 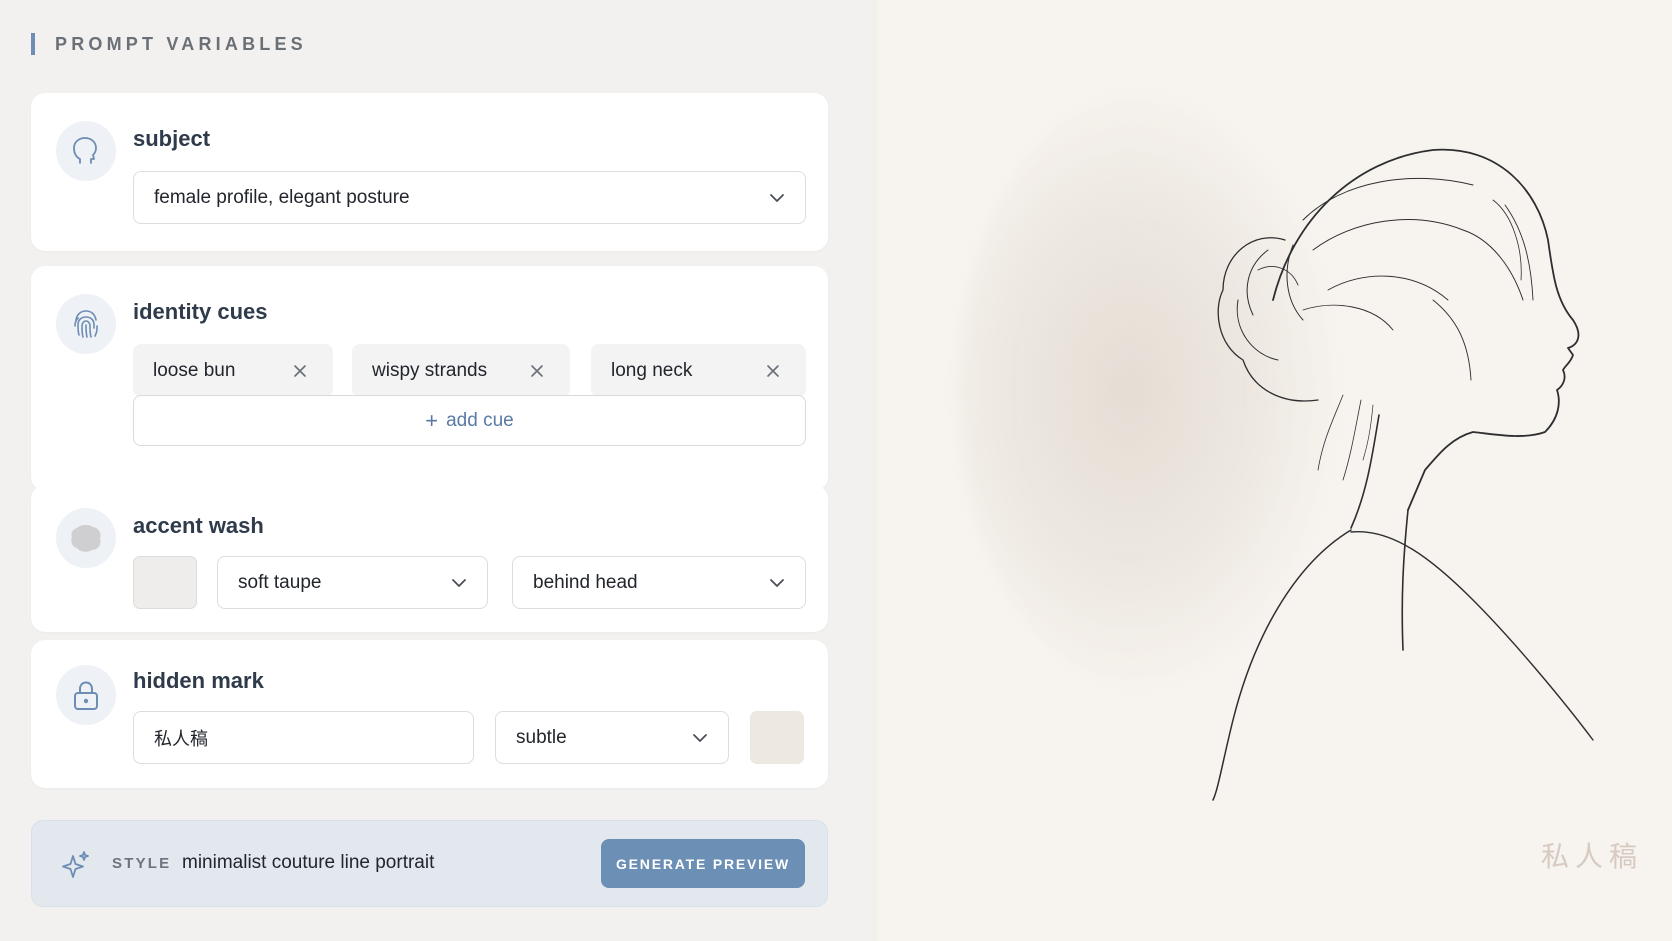 What do you see at coordinates (194, 370) in the screenshot?
I see `cue-chip-label: loose bun` at bounding box center [194, 370].